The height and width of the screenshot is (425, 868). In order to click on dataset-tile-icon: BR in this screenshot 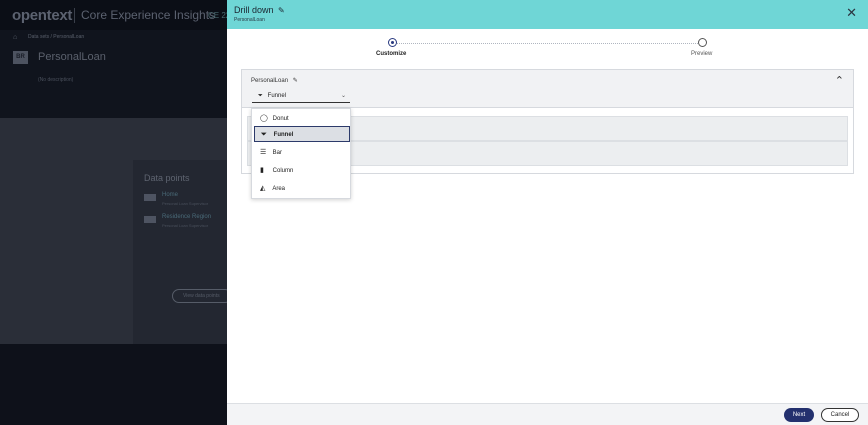, I will do `click(20, 57)`.